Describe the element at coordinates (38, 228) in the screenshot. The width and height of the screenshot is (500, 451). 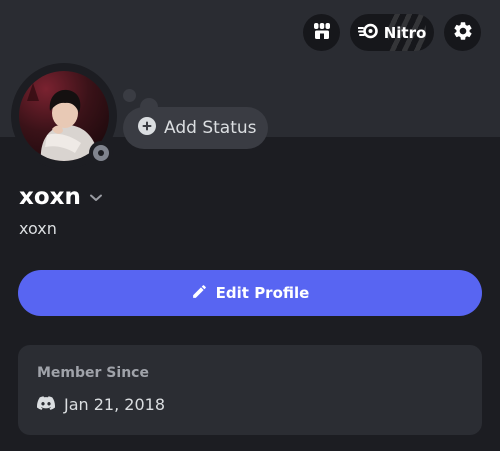
I see `username: xoxn` at that location.